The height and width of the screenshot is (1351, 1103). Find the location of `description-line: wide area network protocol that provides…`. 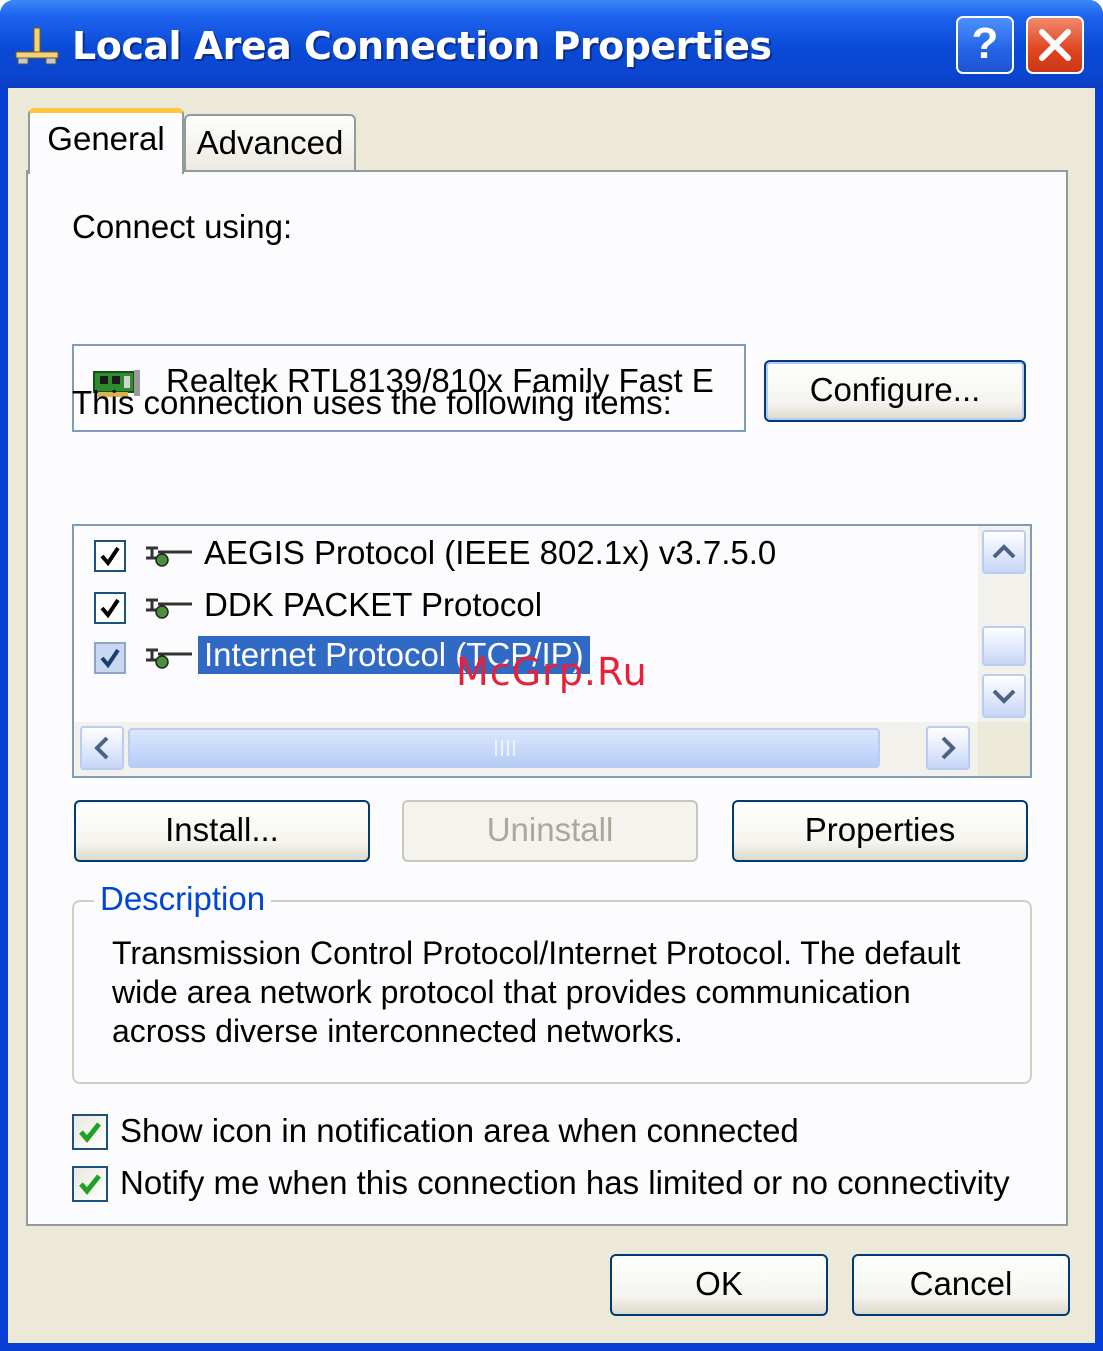

description-line: wide area network protocol that provides… is located at coordinates (511, 992).